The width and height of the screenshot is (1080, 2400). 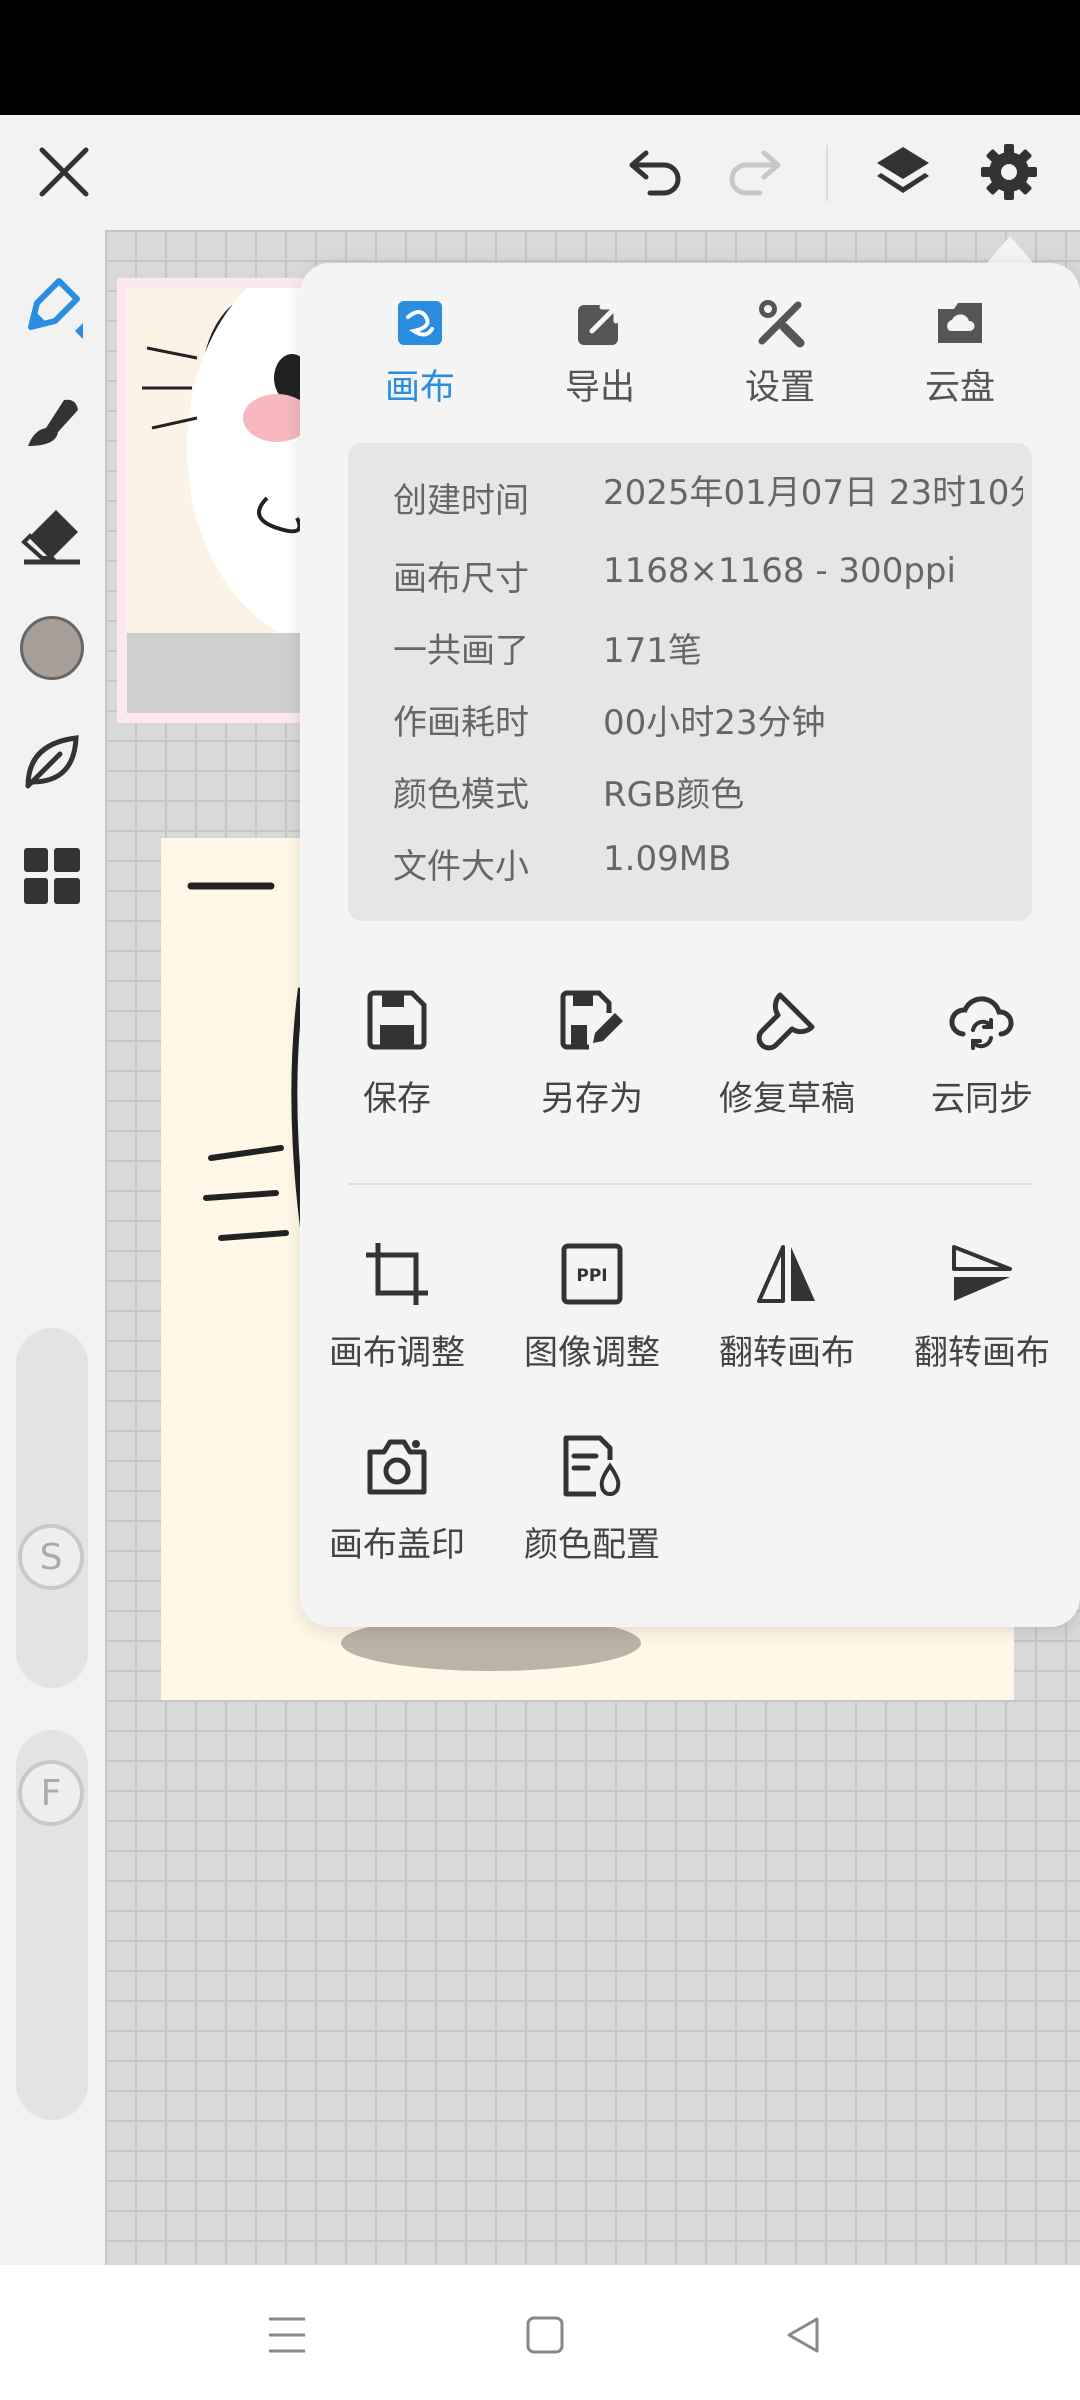 I want to click on info-key: 颜色模式, so click(x=461, y=795).